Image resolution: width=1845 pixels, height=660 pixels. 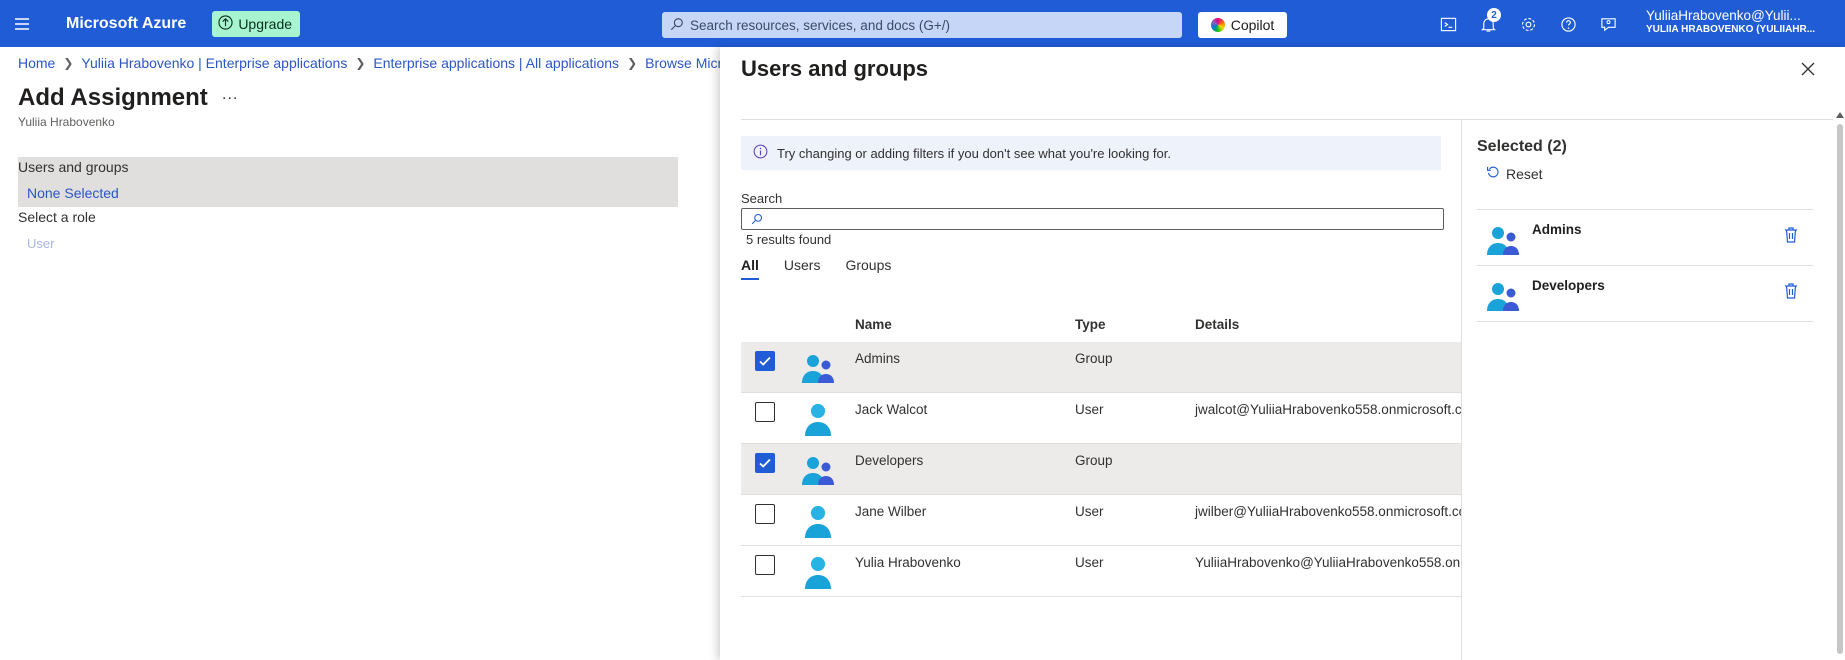 I want to click on page-subtitle: Yuliia Hrabovenko, so click(x=66, y=122).